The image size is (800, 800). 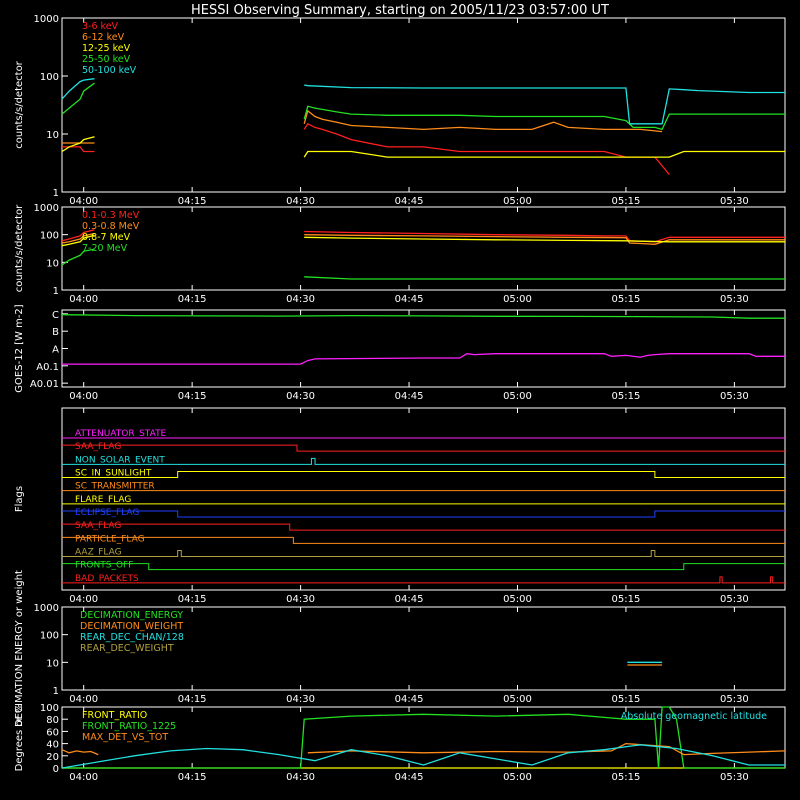 I want to click on y-tick-label: 80, so click(x=52, y=720).